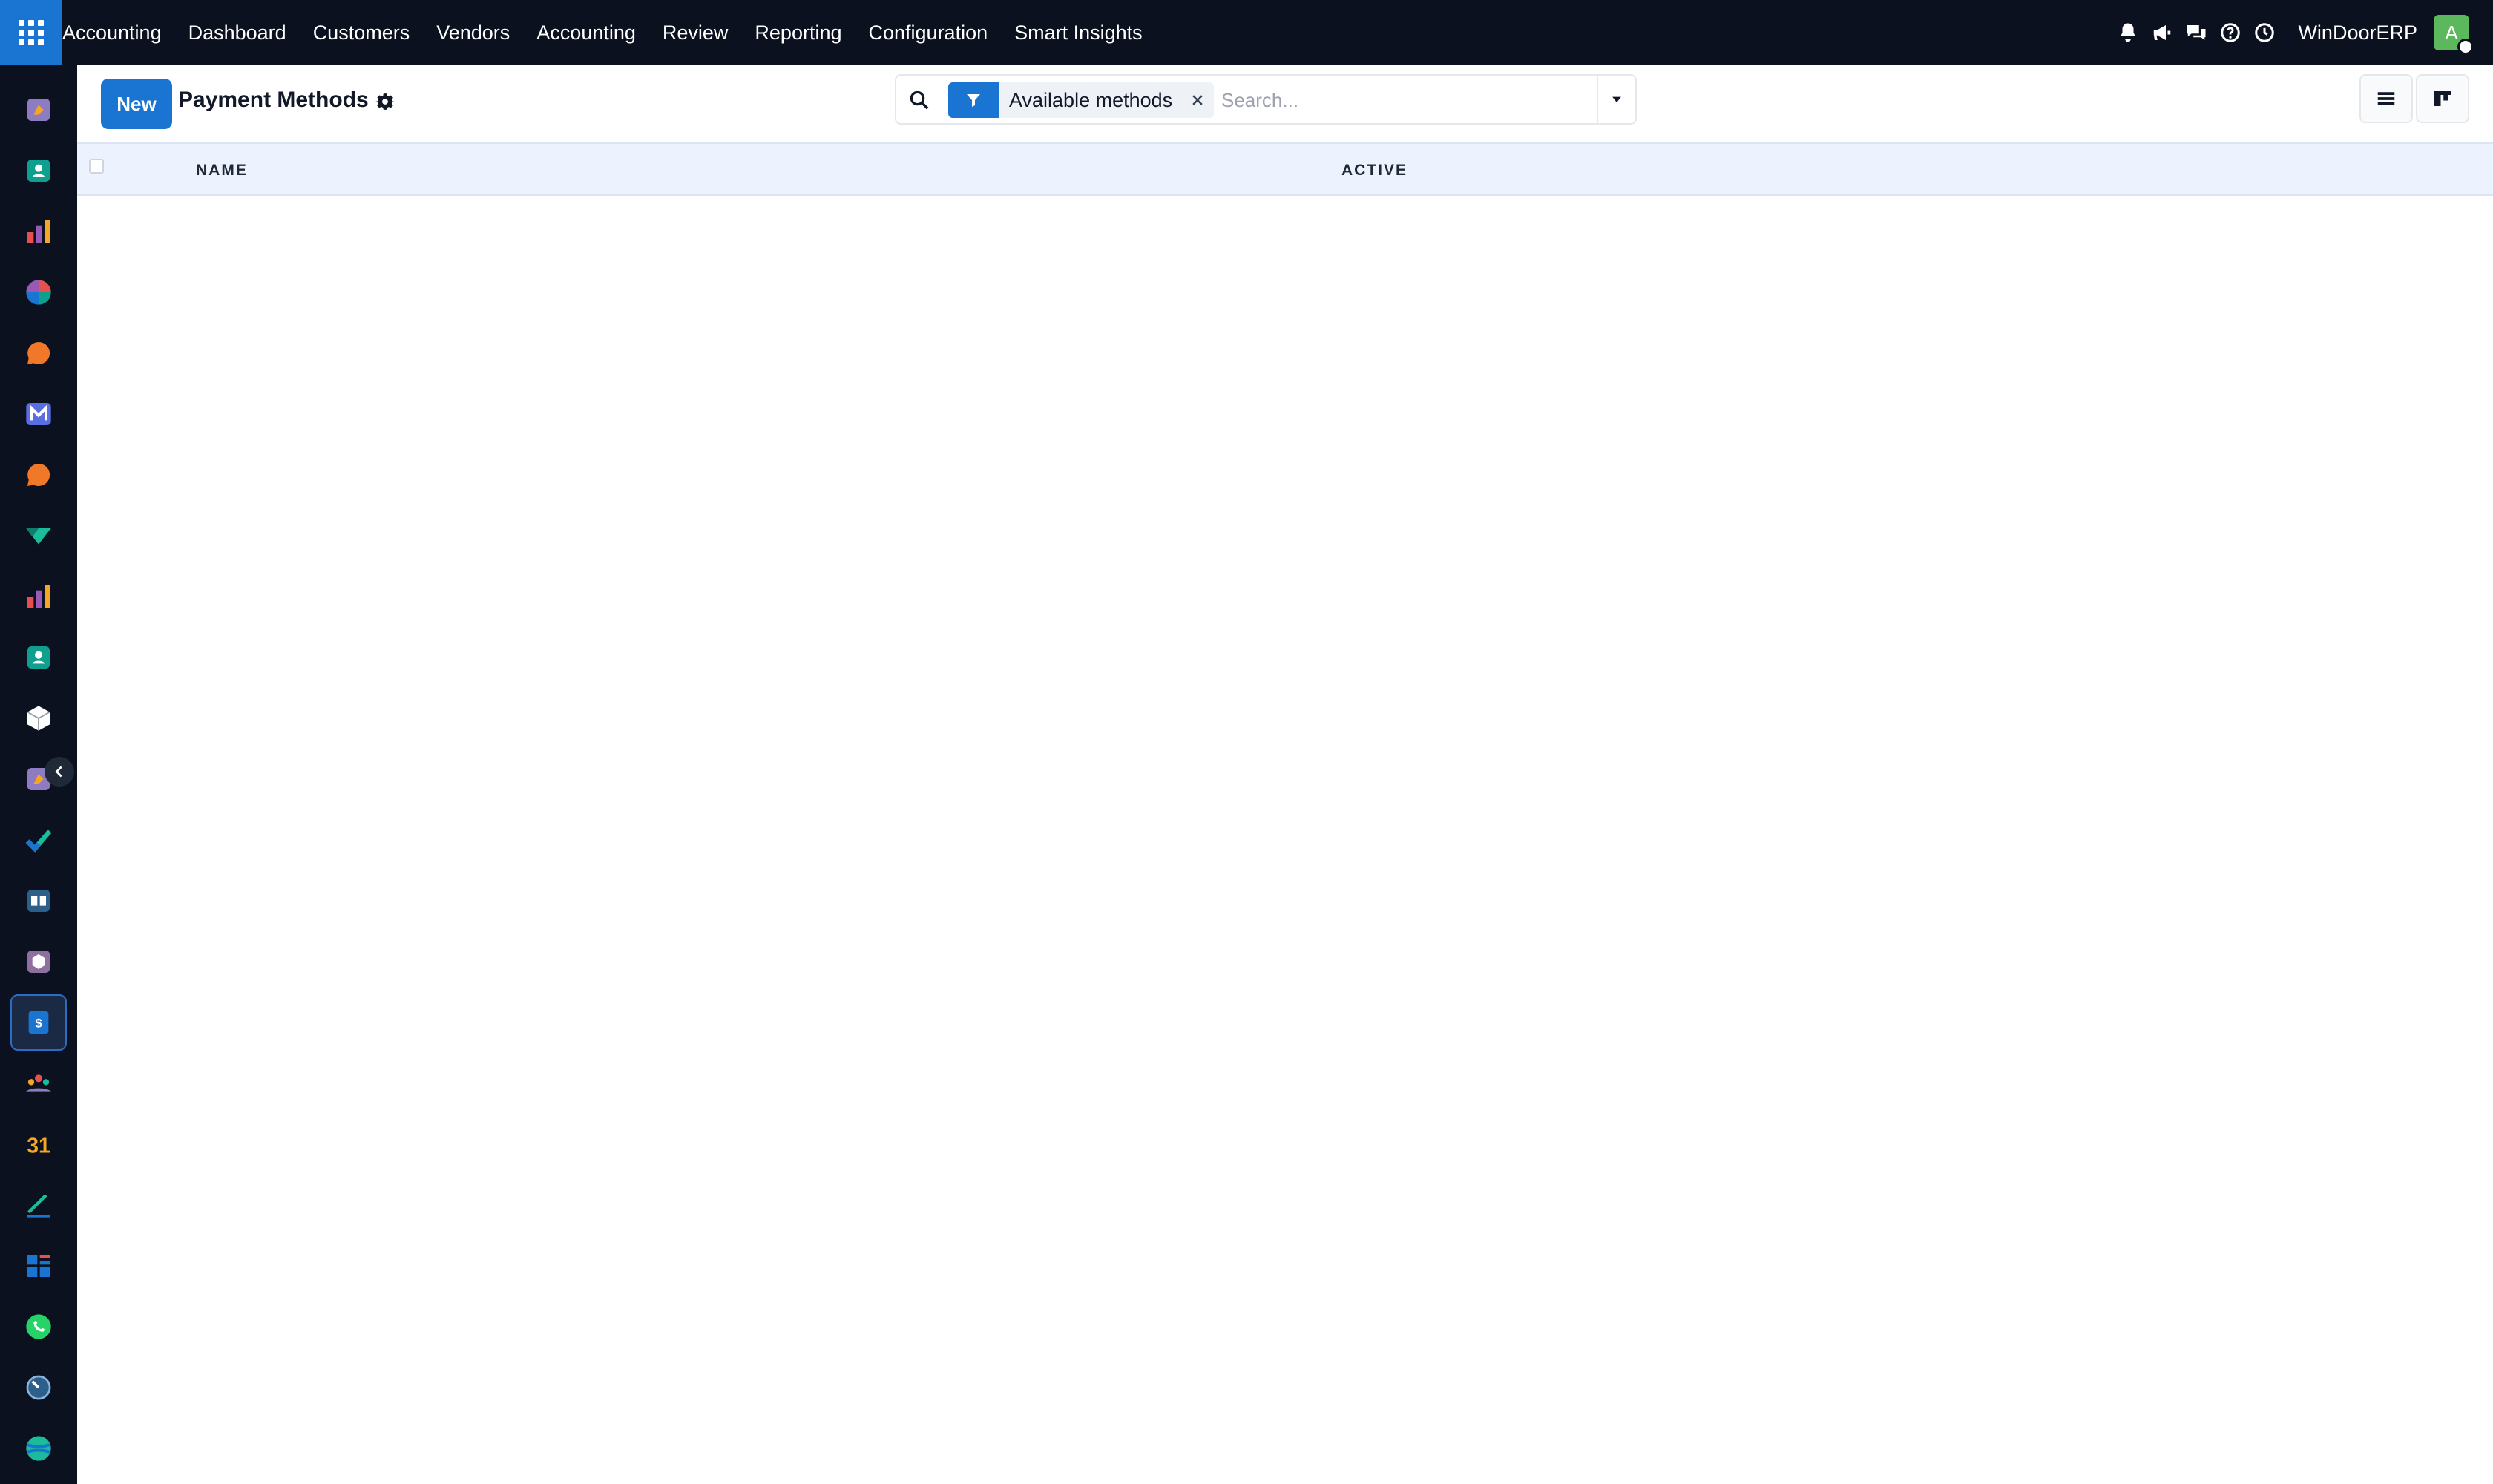 The width and height of the screenshot is (2493, 1484). I want to click on menu-reporting: Reporting, so click(798, 32).